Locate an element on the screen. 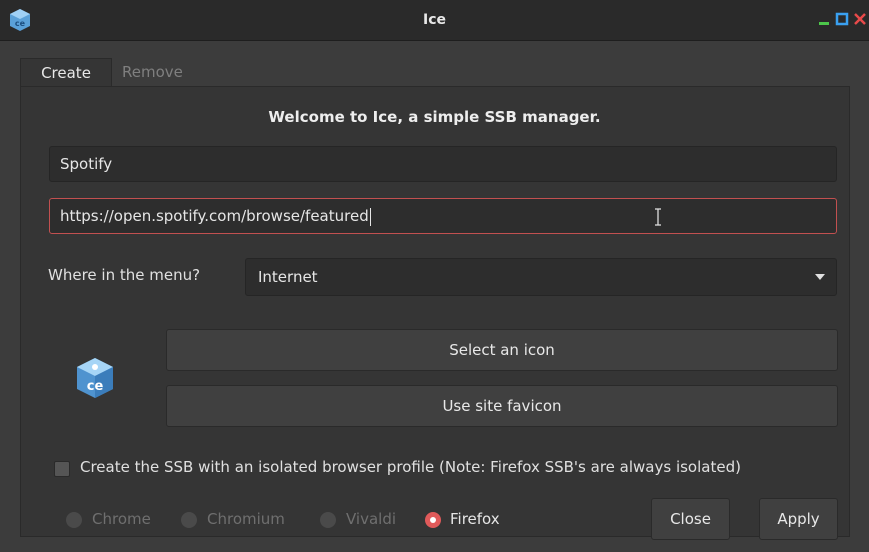 The width and height of the screenshot is (869, 552). radio-firefox-label: Firefox is located at coordinates (475, 519).